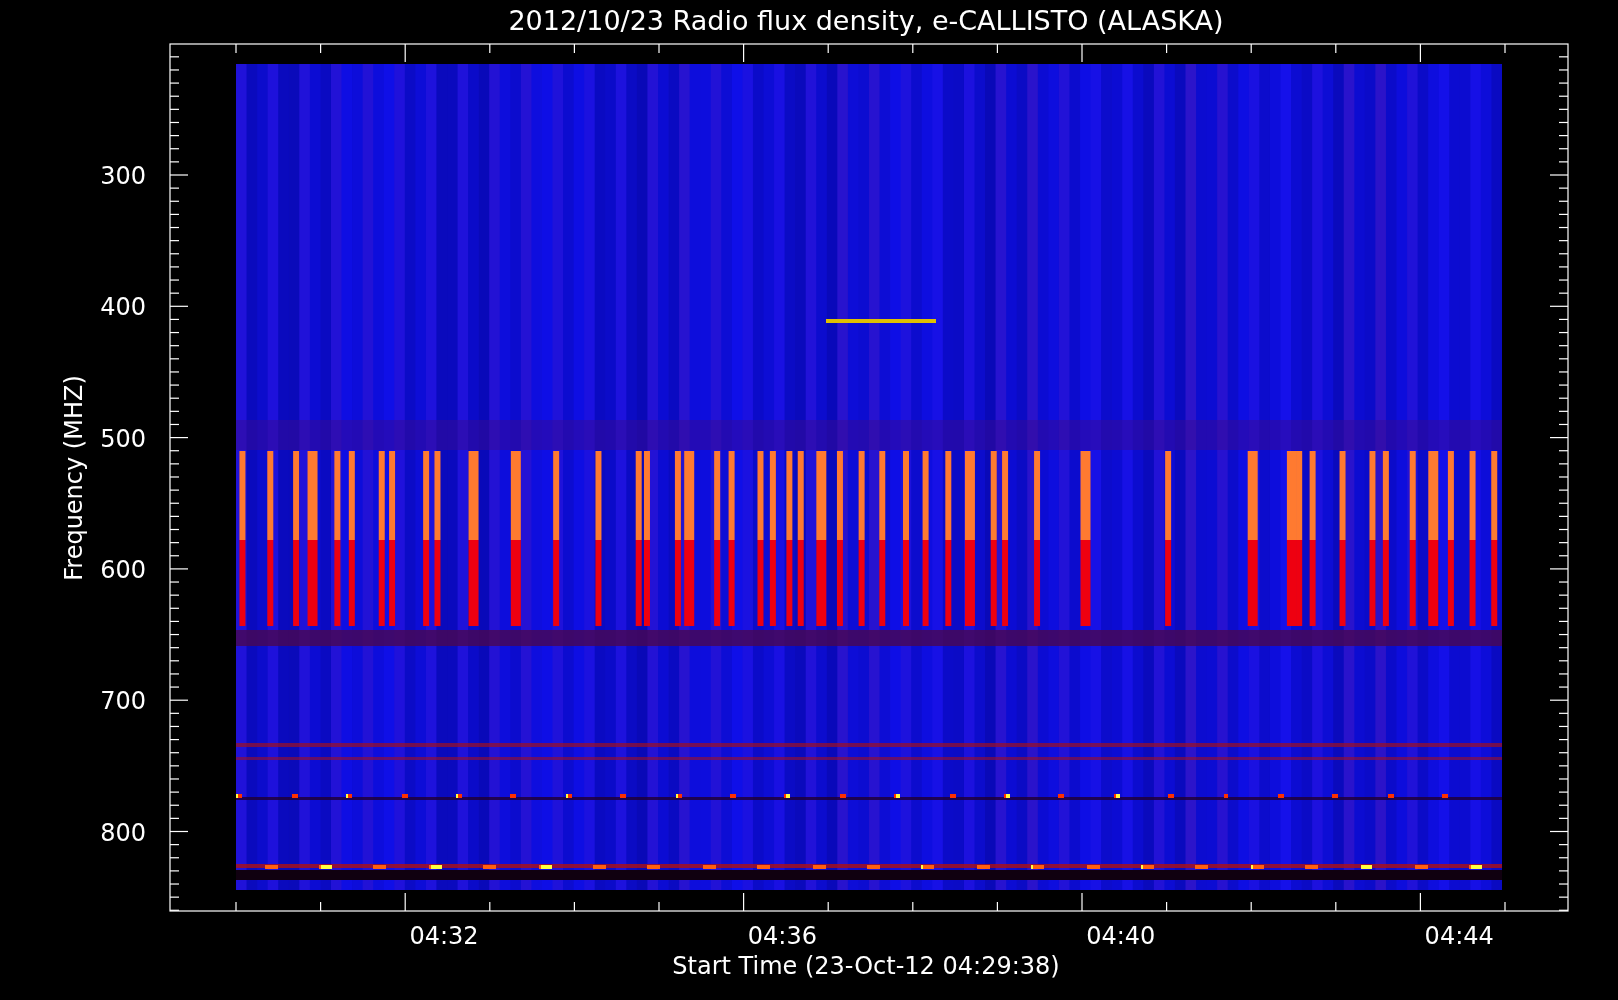  What do you see at coordinates (1459, 936) in the screenshot?
I see `x-tick-label: 04:44` at bounding box center [1459, 936].